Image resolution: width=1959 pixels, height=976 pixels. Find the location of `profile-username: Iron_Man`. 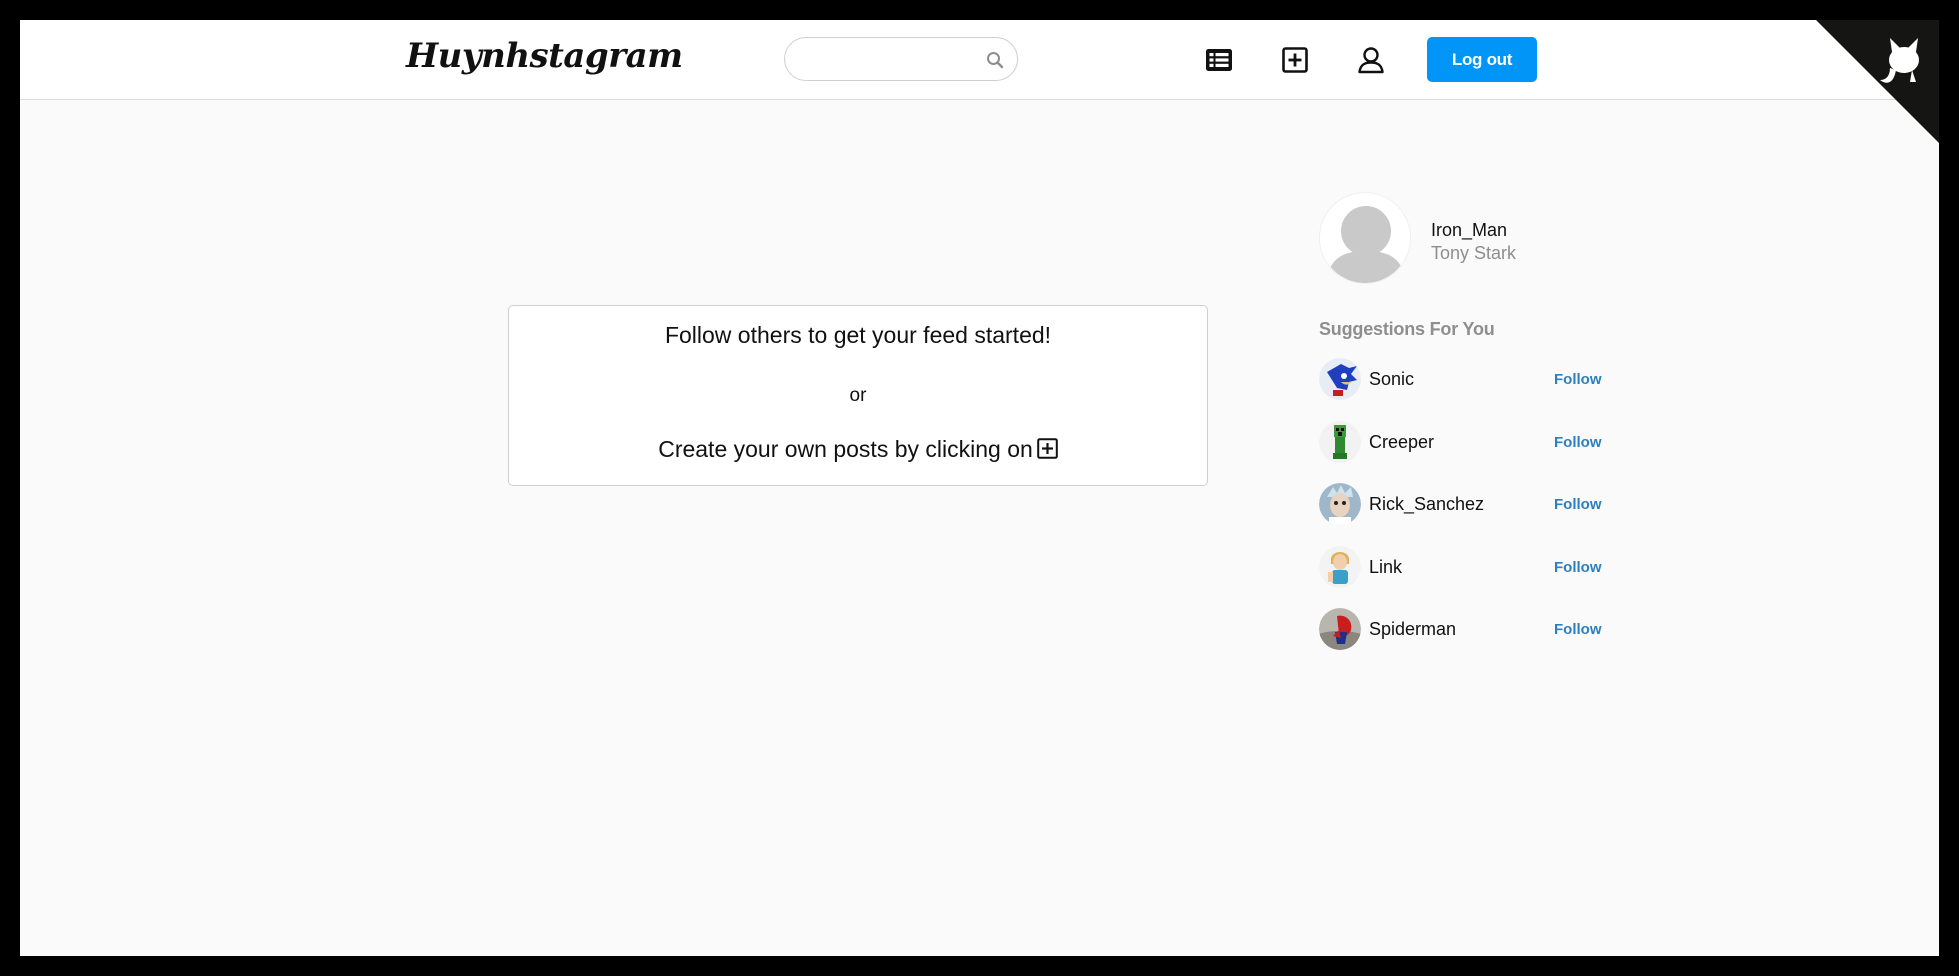

profile-username: Iron_Man is located at coordinates (1469, 230).